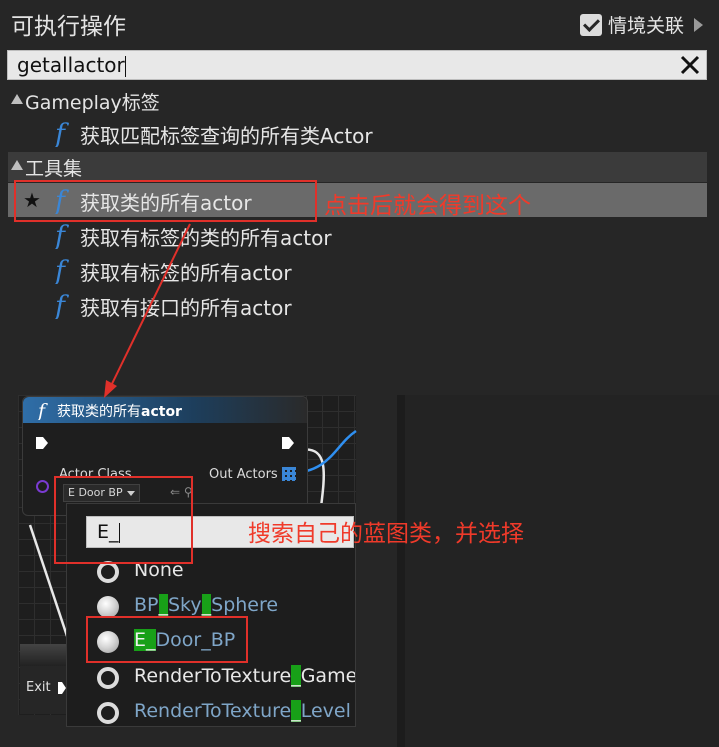  Describe the element at coordinates (43, 655) in the screenshot. I see `exit-node-header` at that location.